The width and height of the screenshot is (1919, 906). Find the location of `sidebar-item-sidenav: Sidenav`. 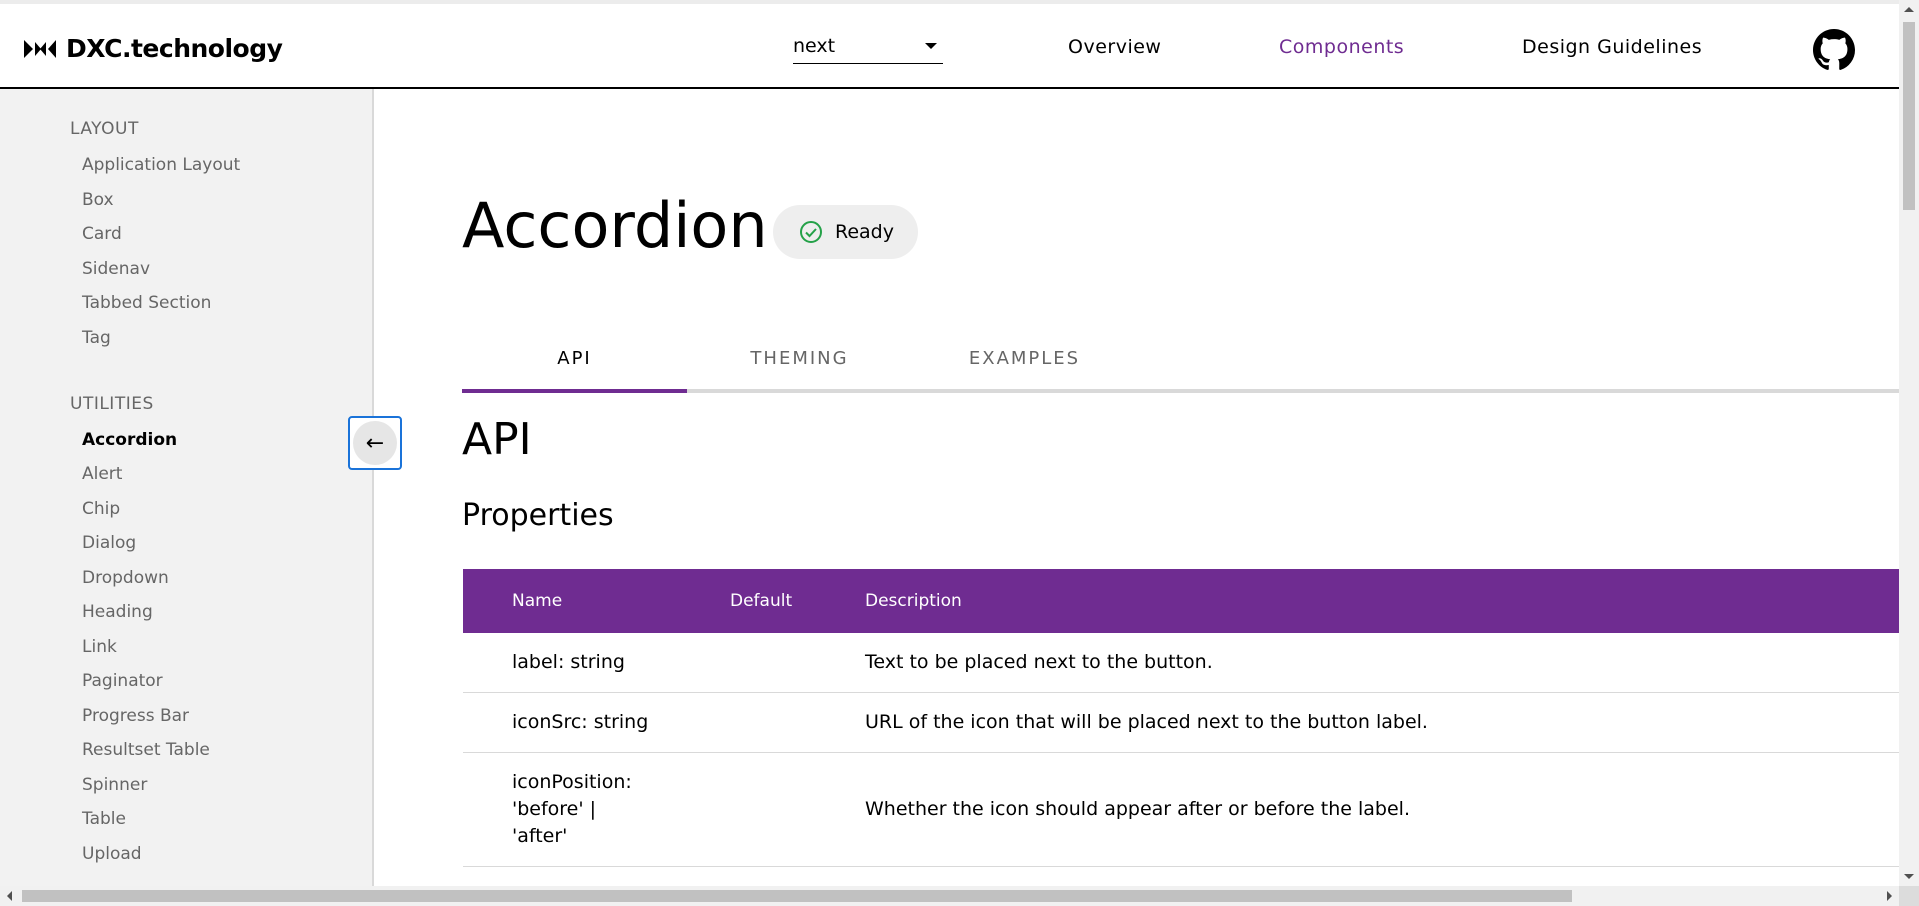

sidebar-item-sidenav: Sidenav is located at coordinates (116, 269).